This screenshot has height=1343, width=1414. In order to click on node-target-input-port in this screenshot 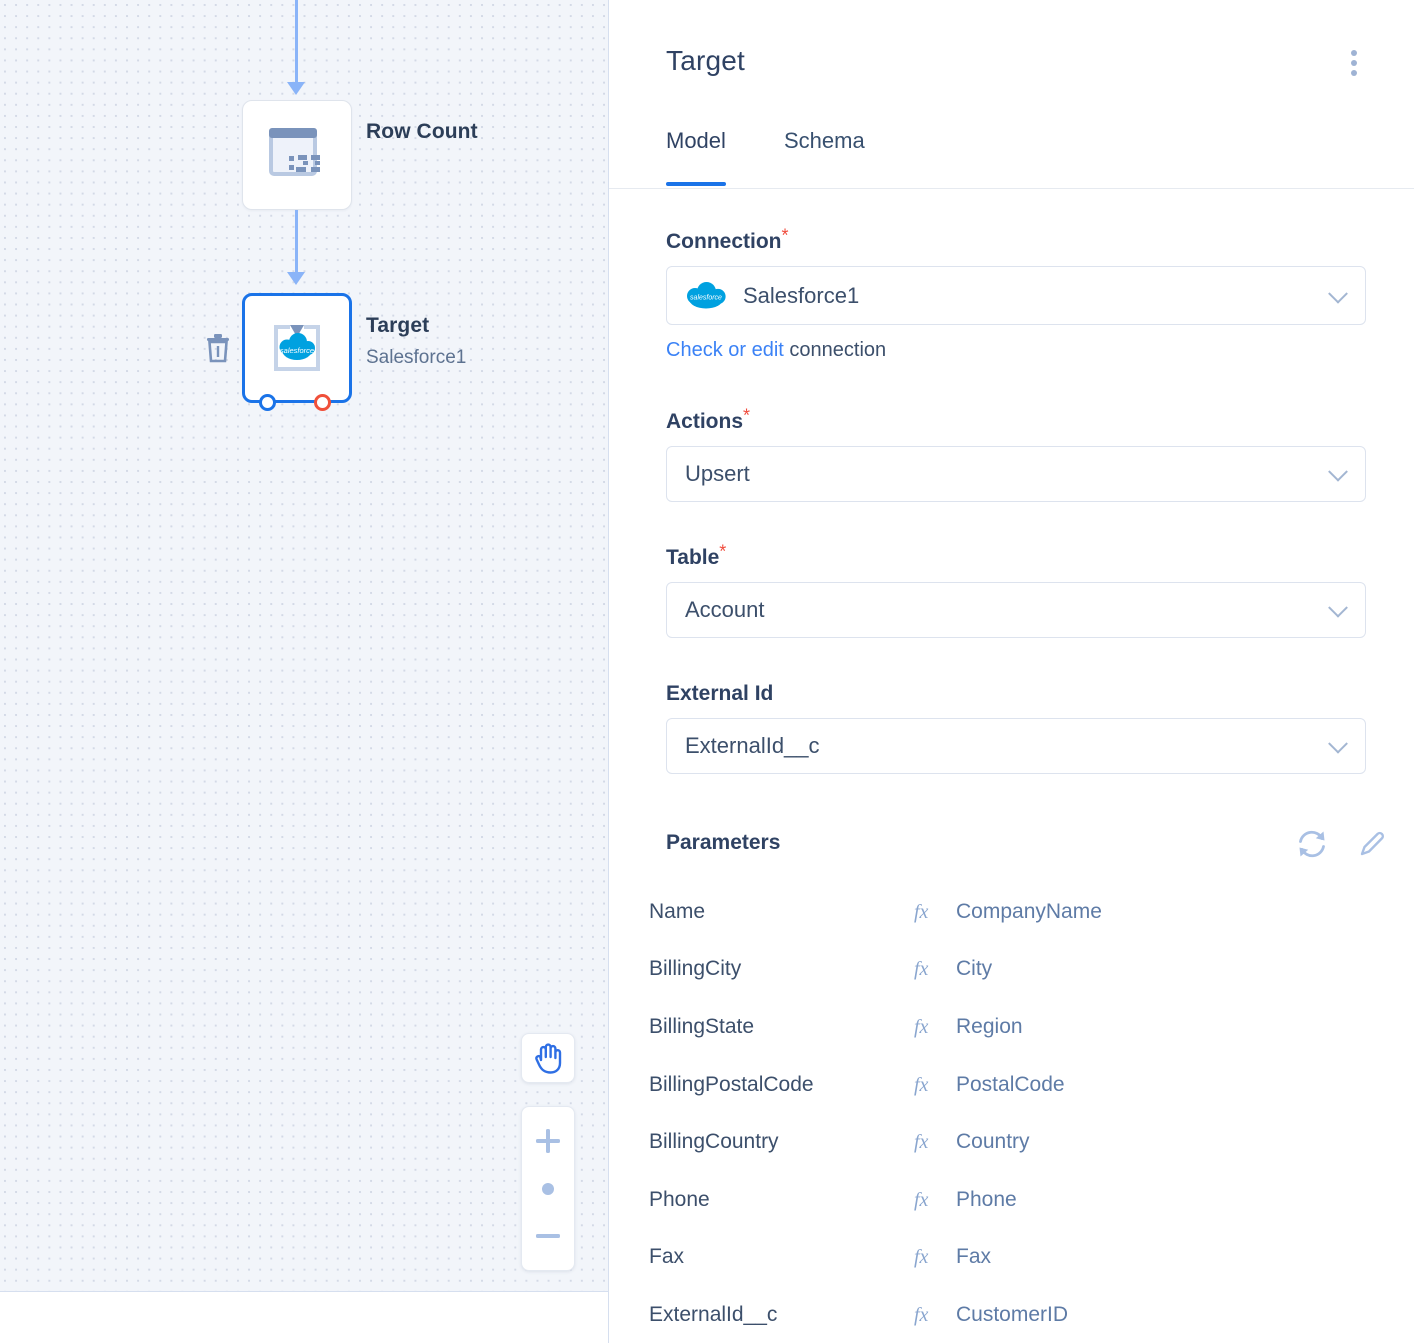, I will do `click(267, 402)`.